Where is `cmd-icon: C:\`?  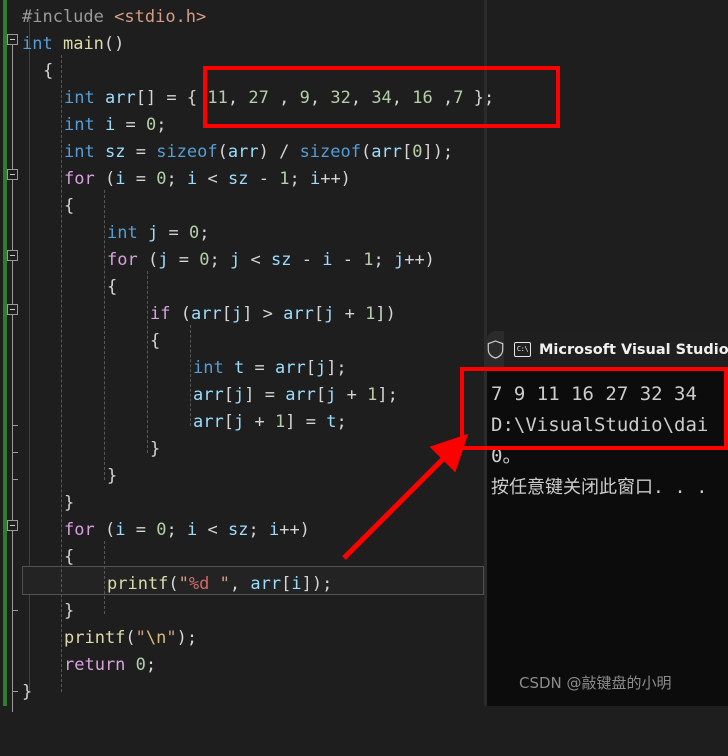
cmd-icon: C:\ is located at coordinates (522, 349).